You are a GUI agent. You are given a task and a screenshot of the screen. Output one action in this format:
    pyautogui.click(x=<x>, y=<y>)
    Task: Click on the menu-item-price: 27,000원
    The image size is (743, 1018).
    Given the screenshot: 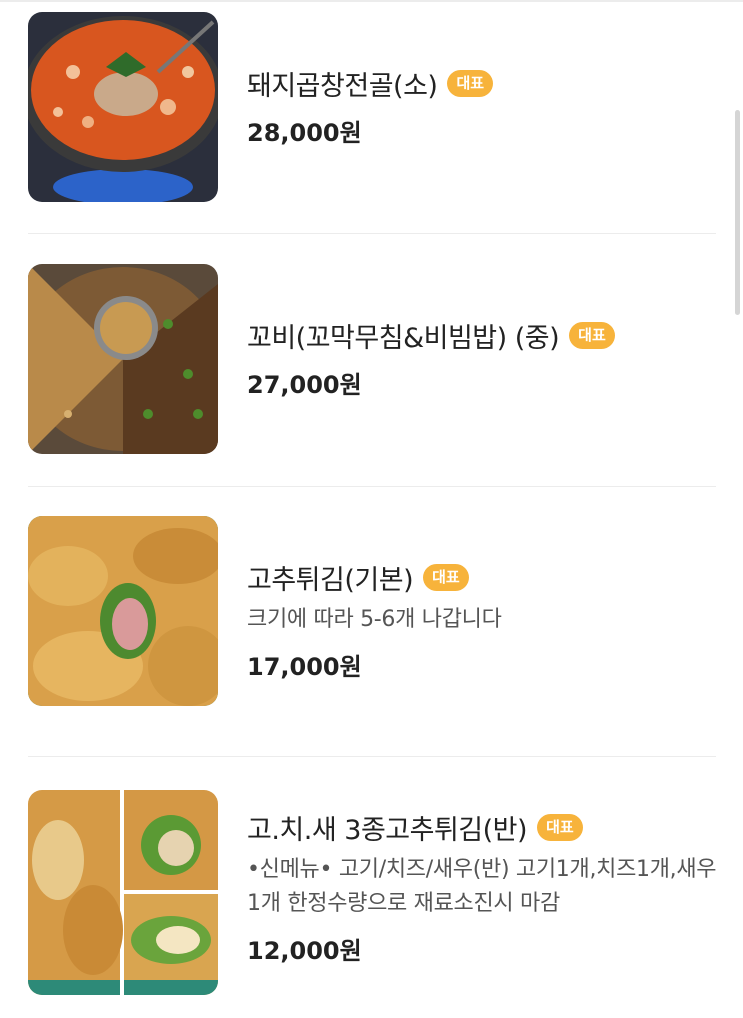 What is the action you would take?
    pyautogui.click(x=304, y=385)
    